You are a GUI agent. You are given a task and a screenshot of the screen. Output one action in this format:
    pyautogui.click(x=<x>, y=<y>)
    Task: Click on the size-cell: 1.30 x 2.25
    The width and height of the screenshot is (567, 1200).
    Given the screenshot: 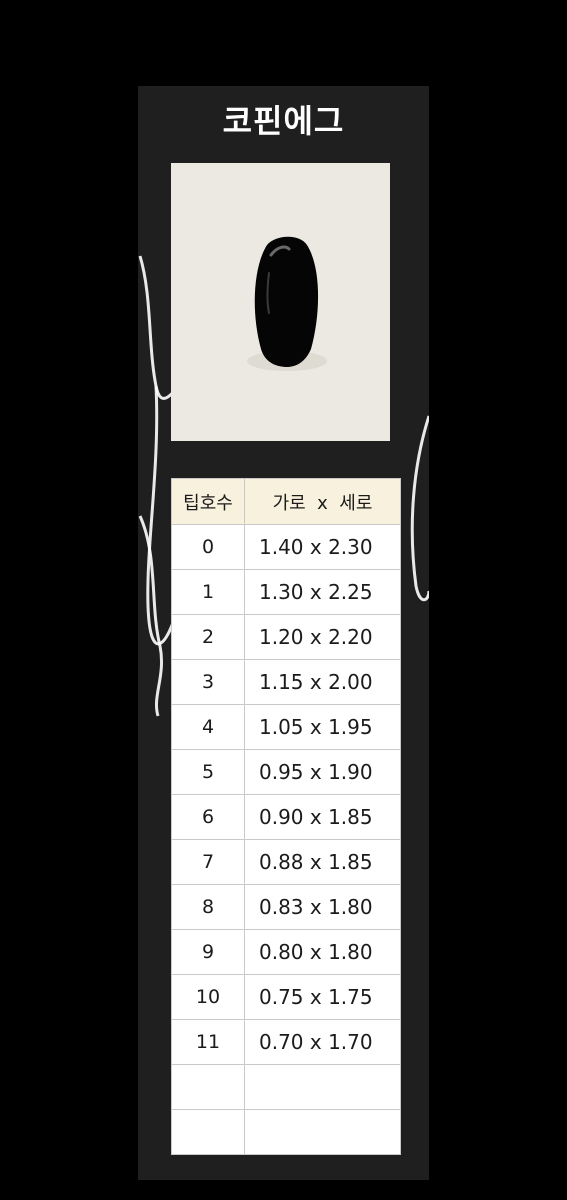 What is the action you would take?
    pyautogui.click(x=322, y=592)
    